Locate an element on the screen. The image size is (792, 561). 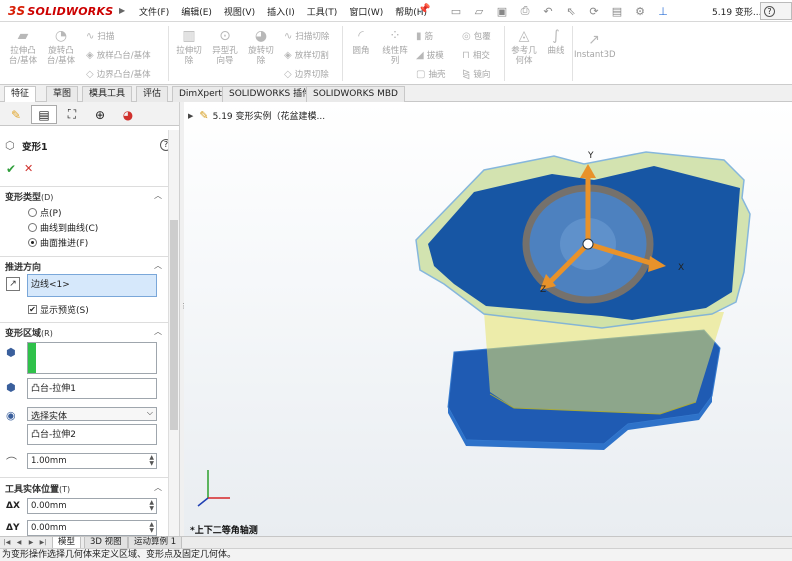
menu-insert: 插入(I) is located at coordinates (281, 11).